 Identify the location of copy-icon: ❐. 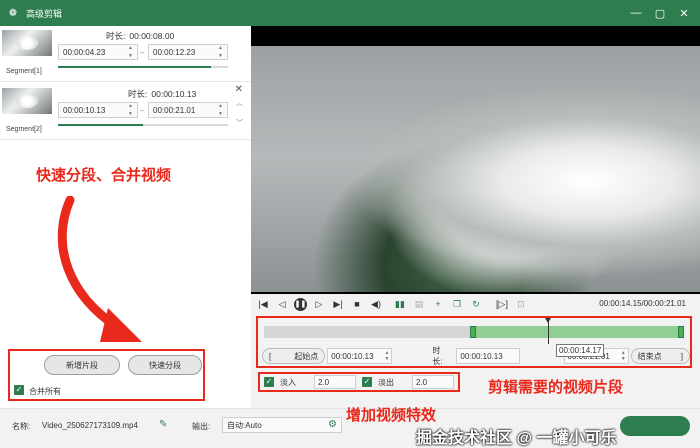
(457, 304).